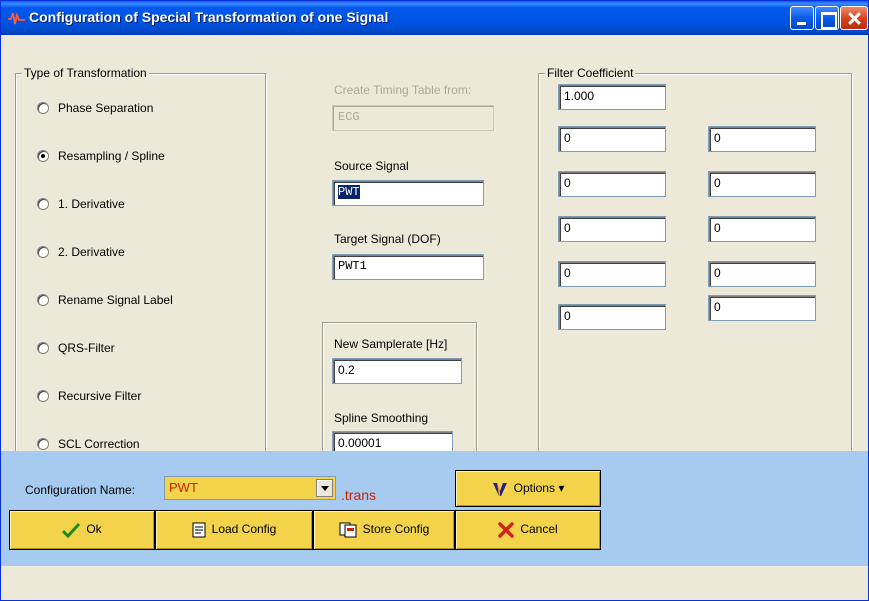 The width and height of the screenshot is (869, 601). I want to click on config-name-label: Configuration Name:, so click(80, 490).